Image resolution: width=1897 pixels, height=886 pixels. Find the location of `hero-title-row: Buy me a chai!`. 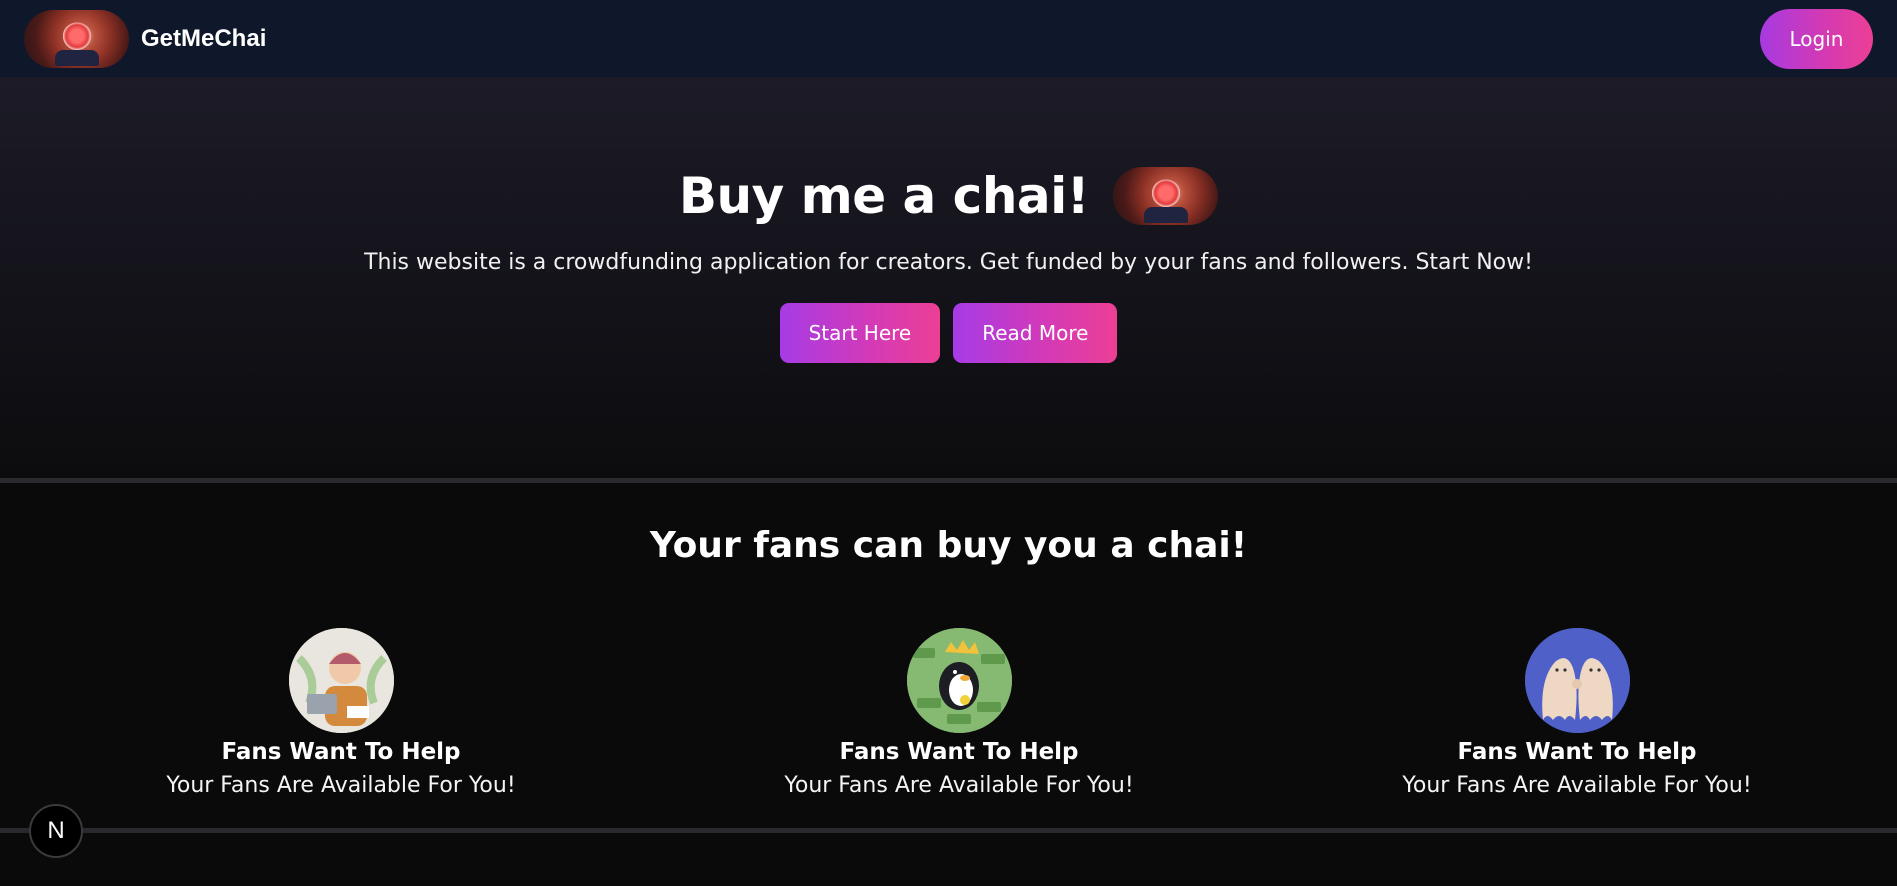

hero-title-row: Buy me a chai! is located at coordinates (948, 196).